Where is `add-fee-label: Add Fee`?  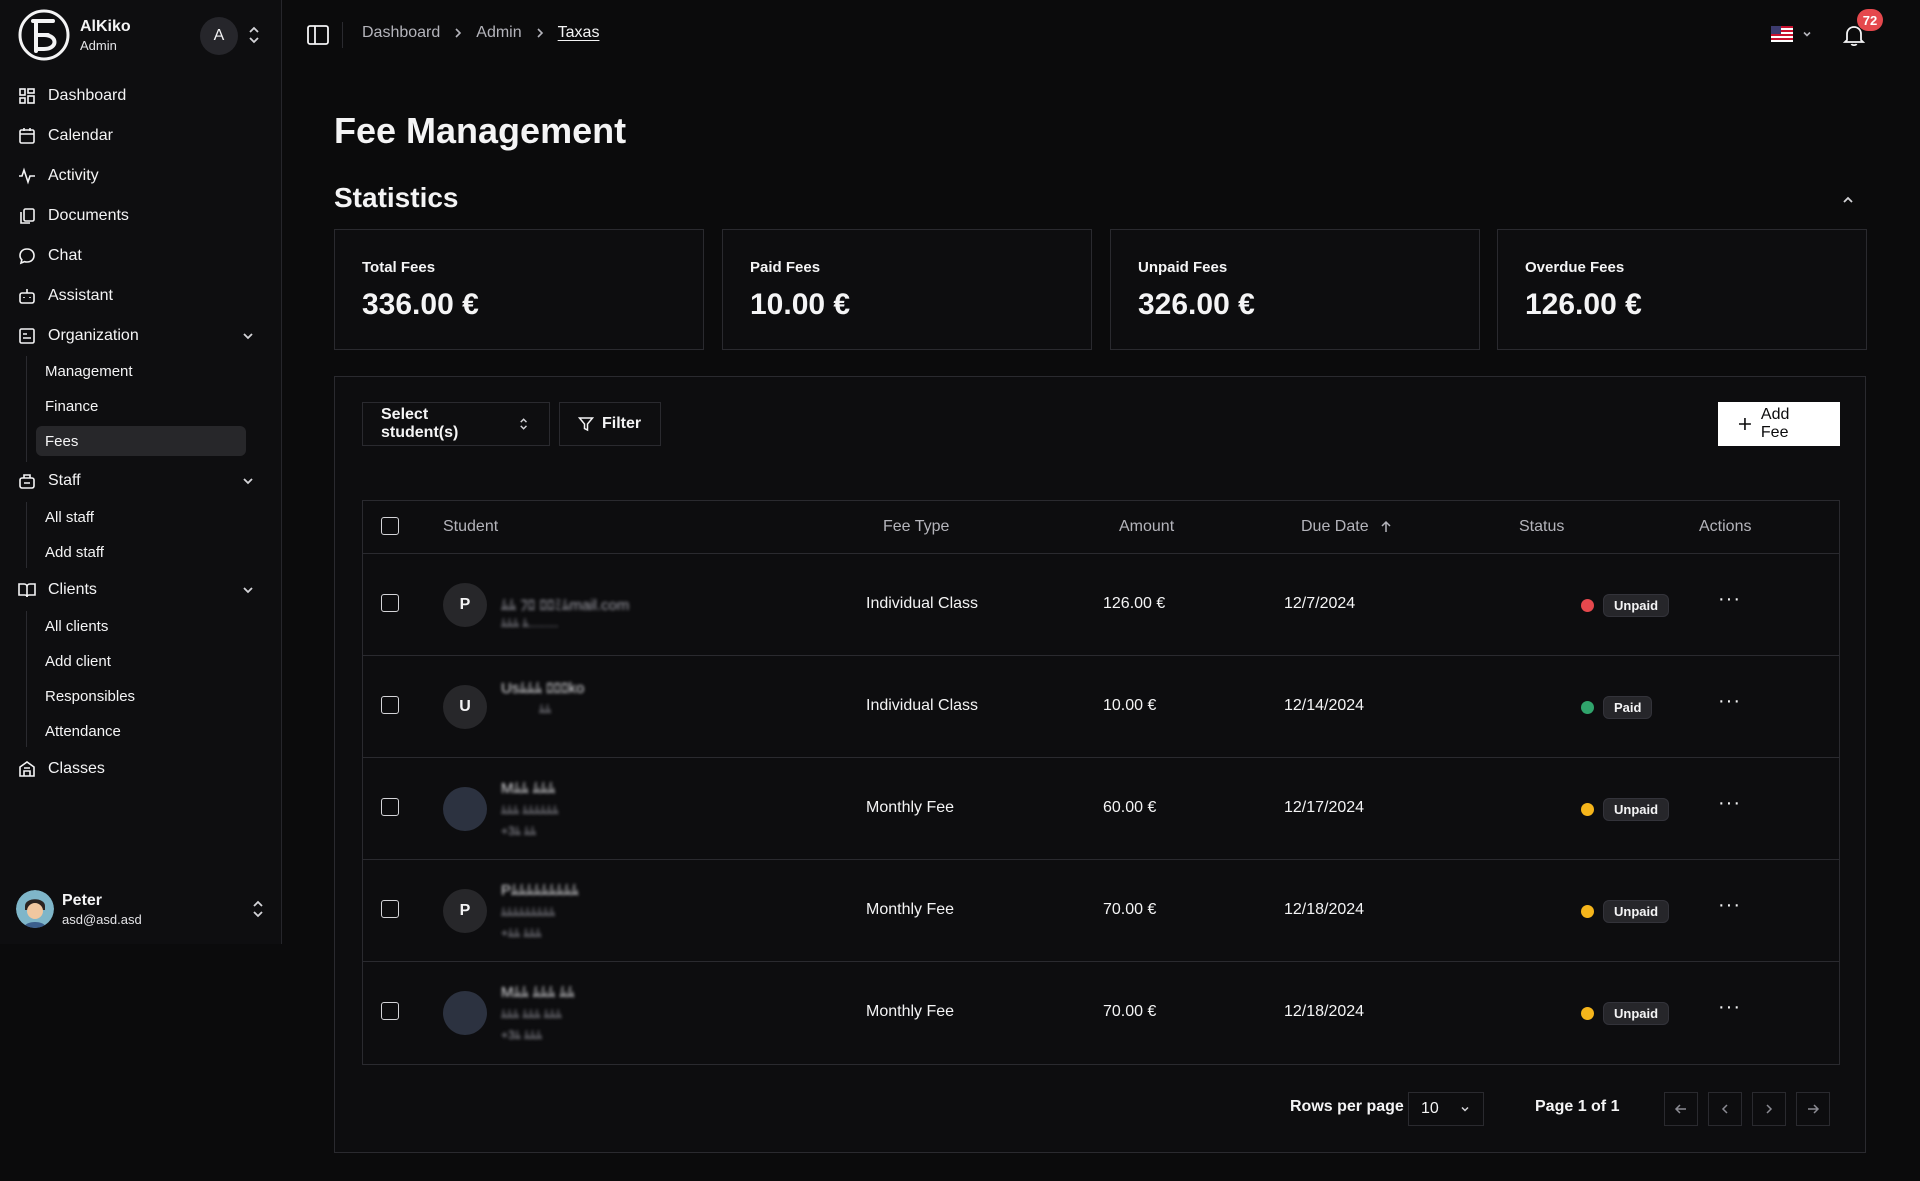 add-fee-label: Add Fee is located at coordinates (1775, 423).